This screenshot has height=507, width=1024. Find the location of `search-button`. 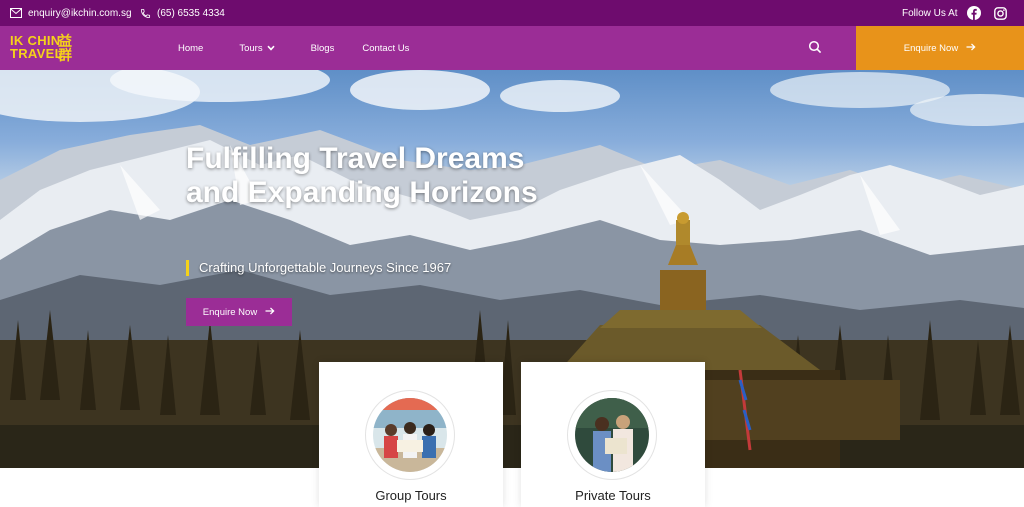

search-button is located at coordinates (816, 48).